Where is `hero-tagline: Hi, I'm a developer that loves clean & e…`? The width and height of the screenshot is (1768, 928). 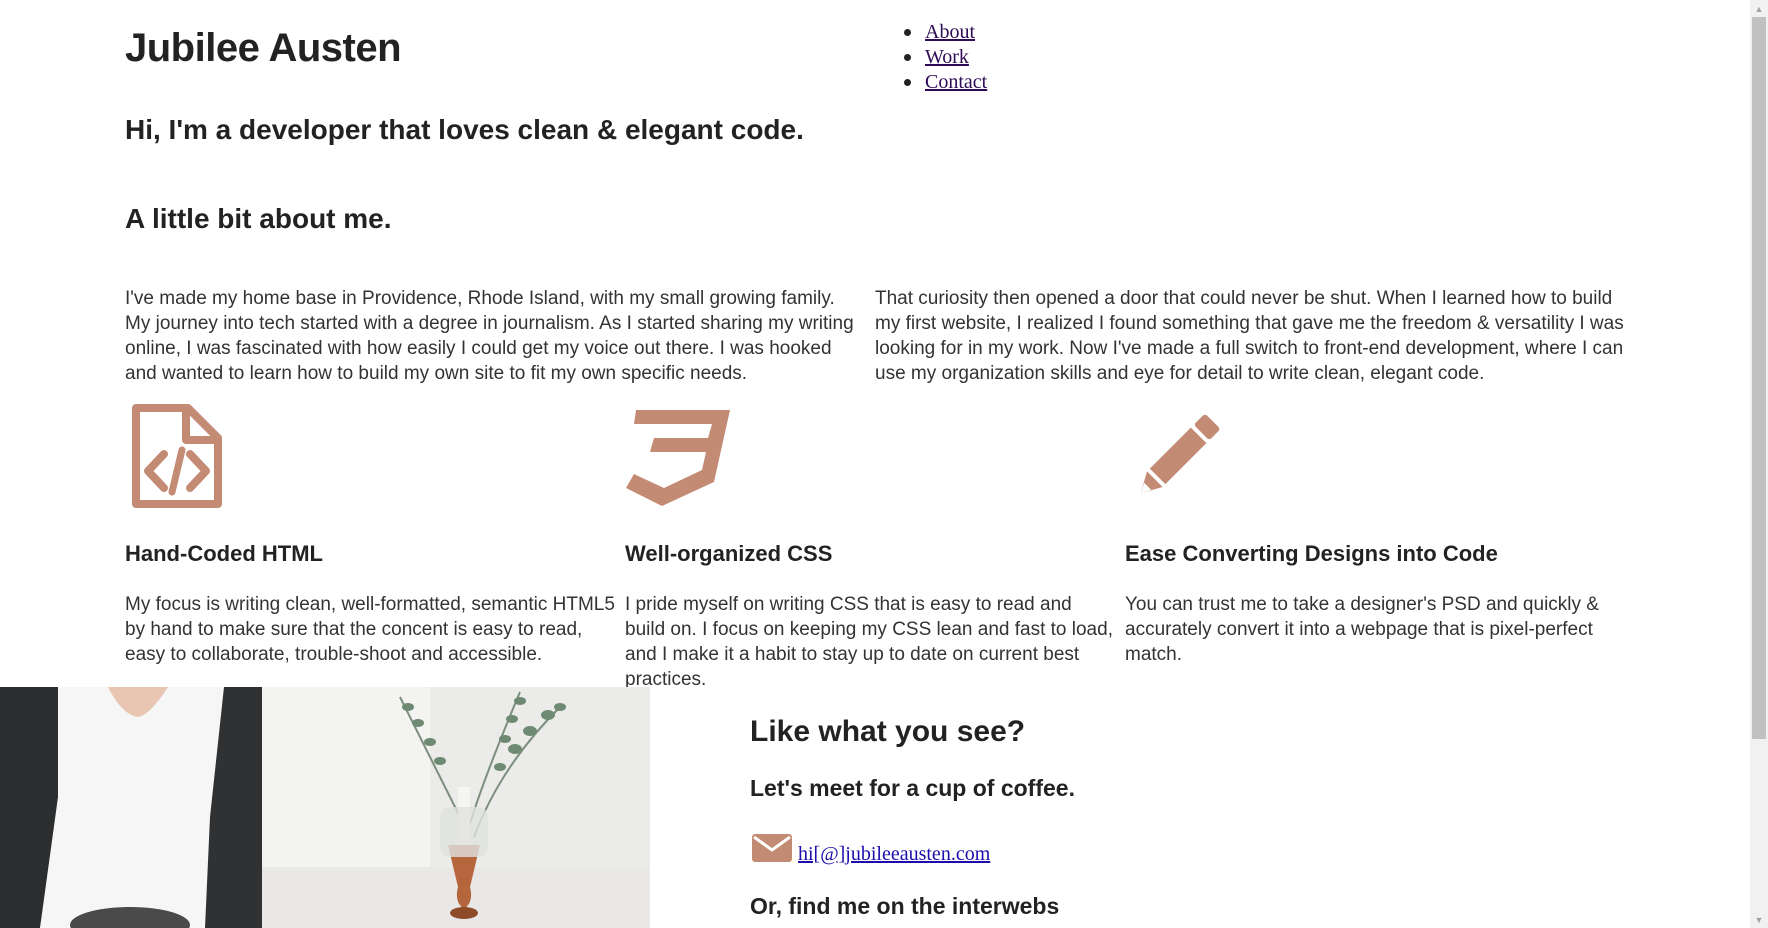
hero-tagline: Hi, I'm a developer that loves clean & e… is located at coordinates (464, 129).